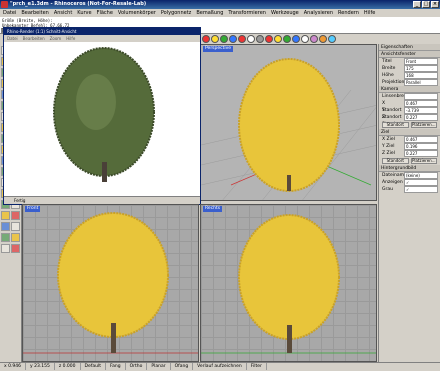  I want to click on close-button: ×, so click(435, 4).